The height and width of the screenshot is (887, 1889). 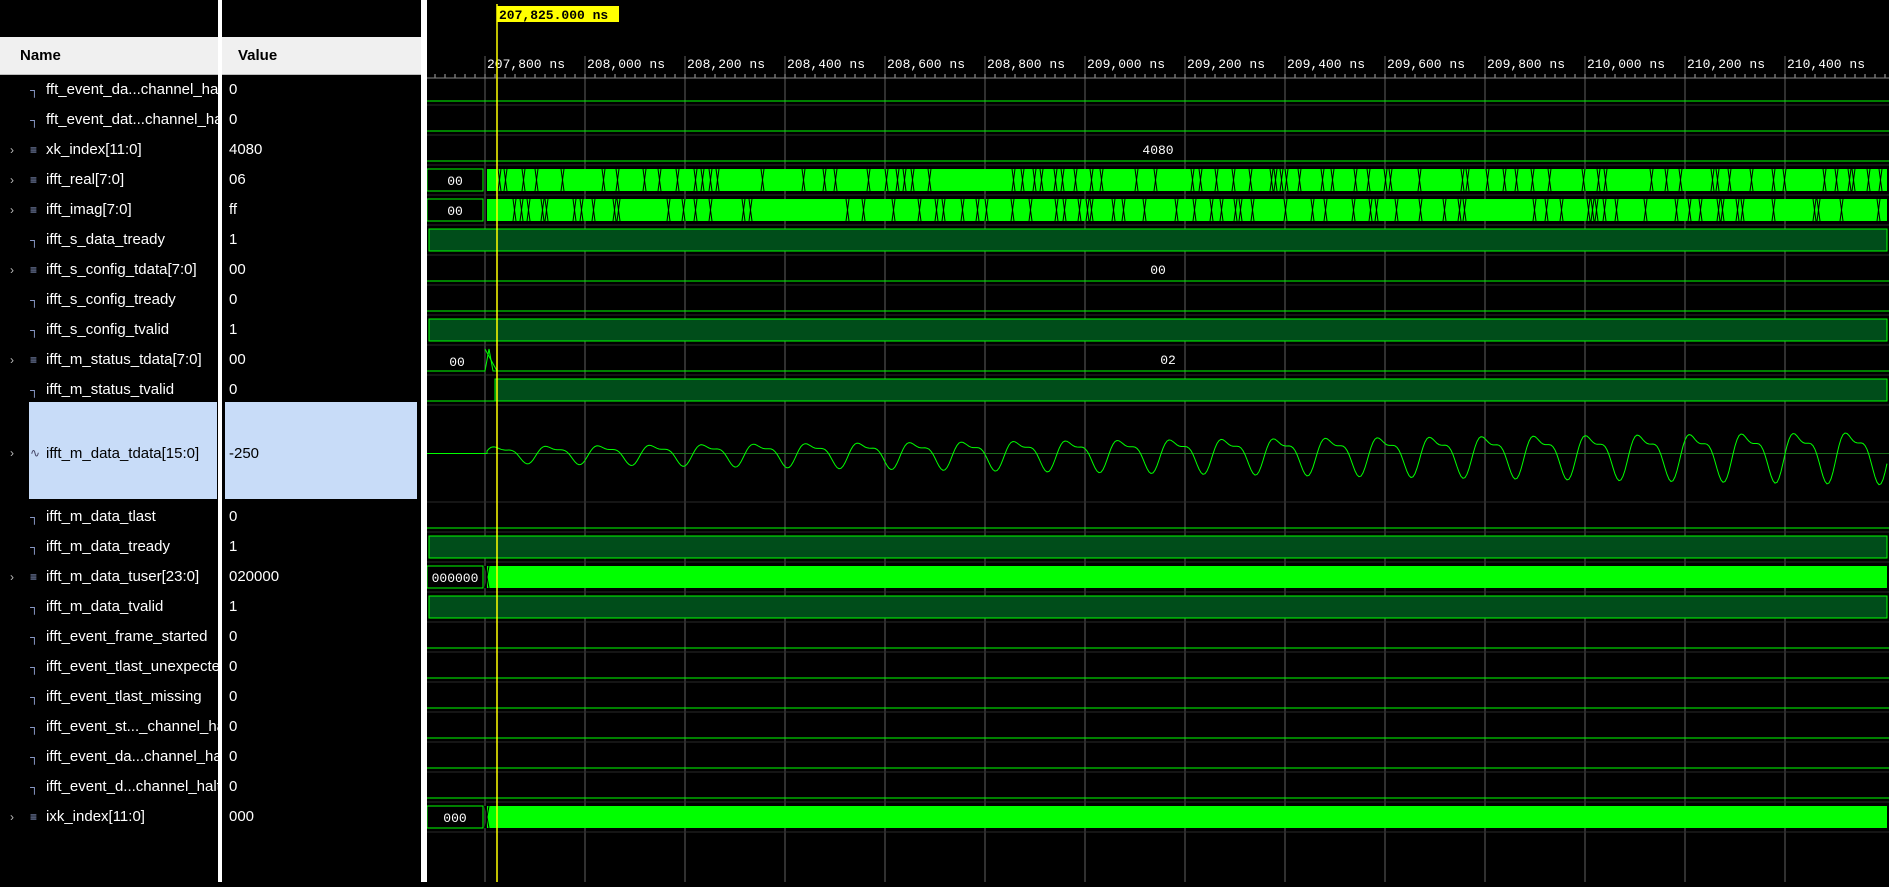 What do you see at coordinates (1026, 64) in the screenshot?
I see `time-tick-label: 208,800 ns` at bounding box center [1026, 64].